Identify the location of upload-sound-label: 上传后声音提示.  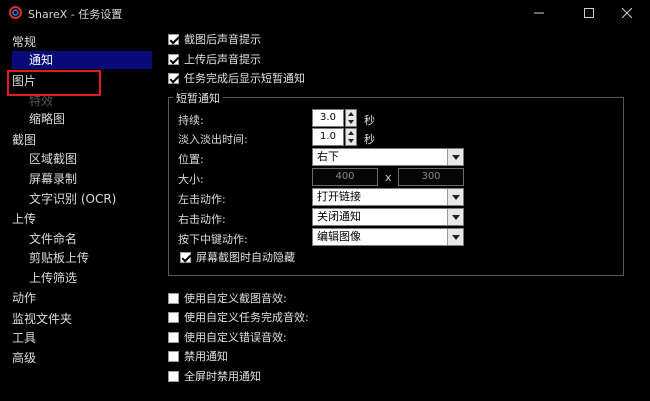
(222, 59).